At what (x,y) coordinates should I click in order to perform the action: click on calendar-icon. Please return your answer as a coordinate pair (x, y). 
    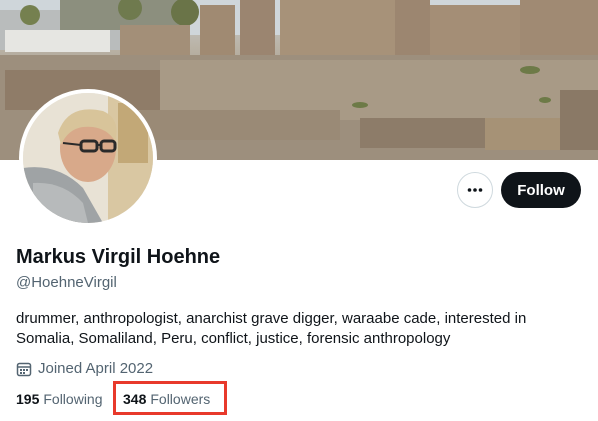
    Looking at the image, I should click on (24, 369).